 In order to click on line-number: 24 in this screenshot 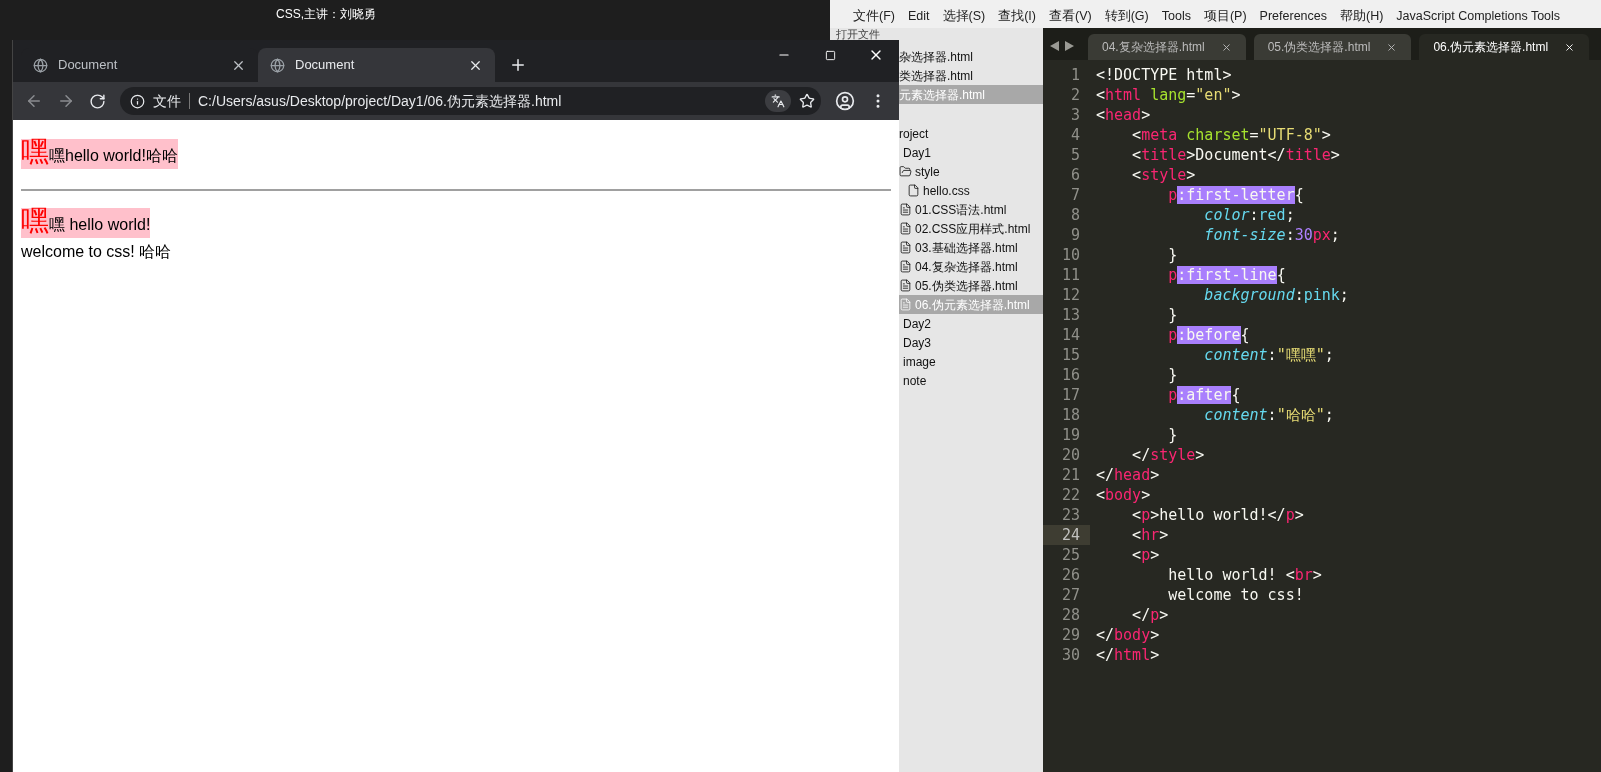, I will do `click(1066, 535)`.